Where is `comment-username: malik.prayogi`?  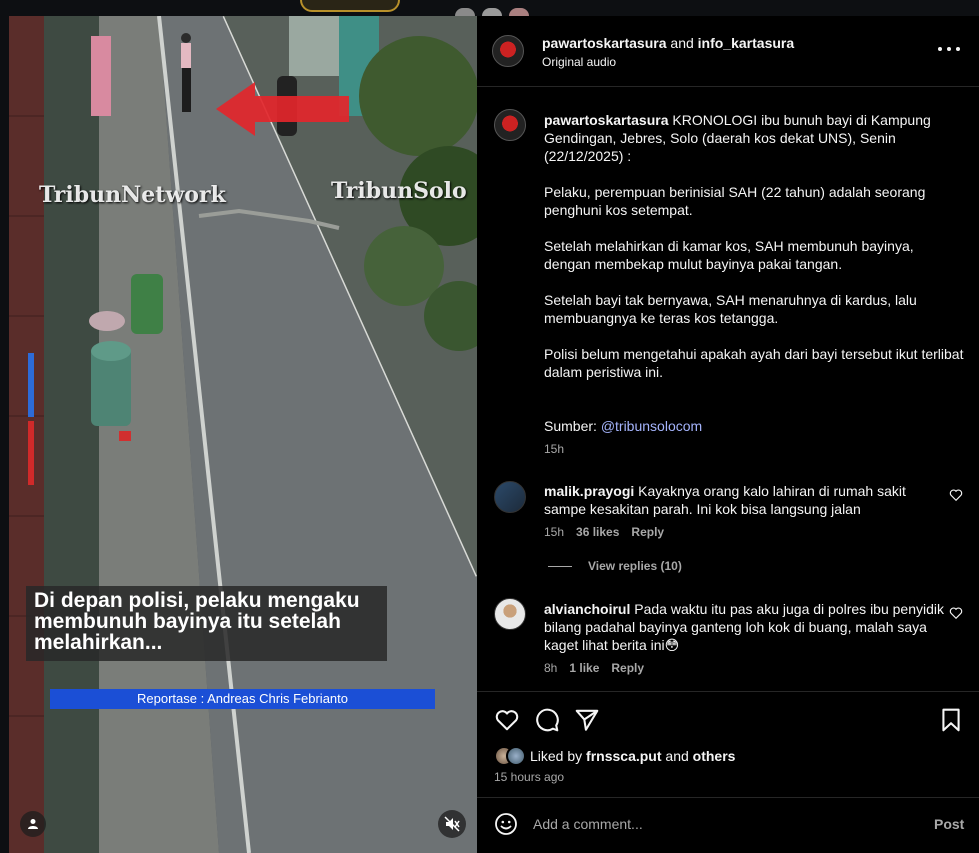 comment-username: malik.prayogi is located at coordinates (589, 491).